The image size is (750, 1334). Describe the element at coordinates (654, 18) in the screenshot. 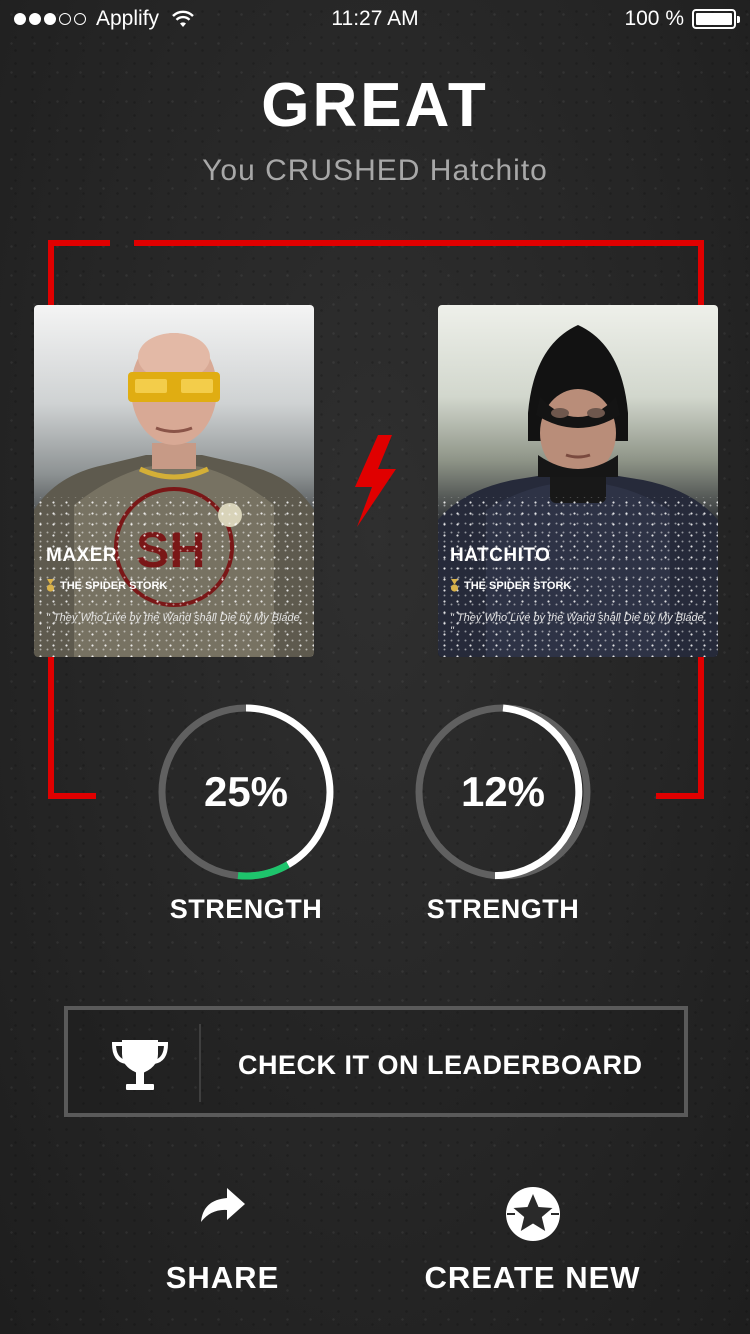

I see `battery-percent: 100 %` at that location.